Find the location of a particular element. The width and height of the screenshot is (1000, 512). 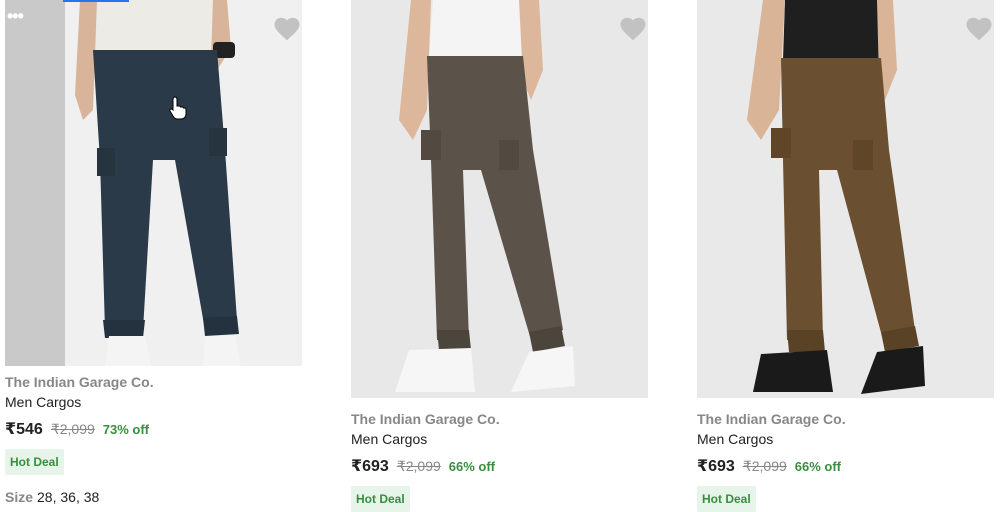

price-row: ₹546 ₹2,099 73% off is located at coordinates (153, 429).